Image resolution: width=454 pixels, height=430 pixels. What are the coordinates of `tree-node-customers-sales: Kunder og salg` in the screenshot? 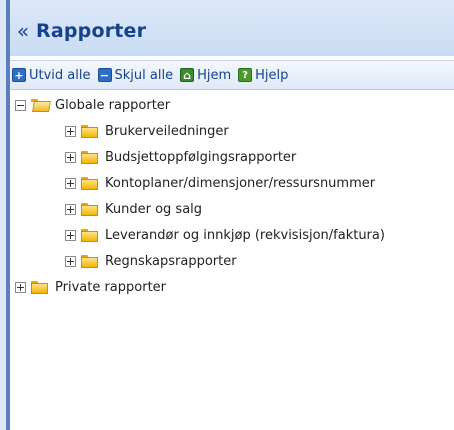 It's located at (133, 209).